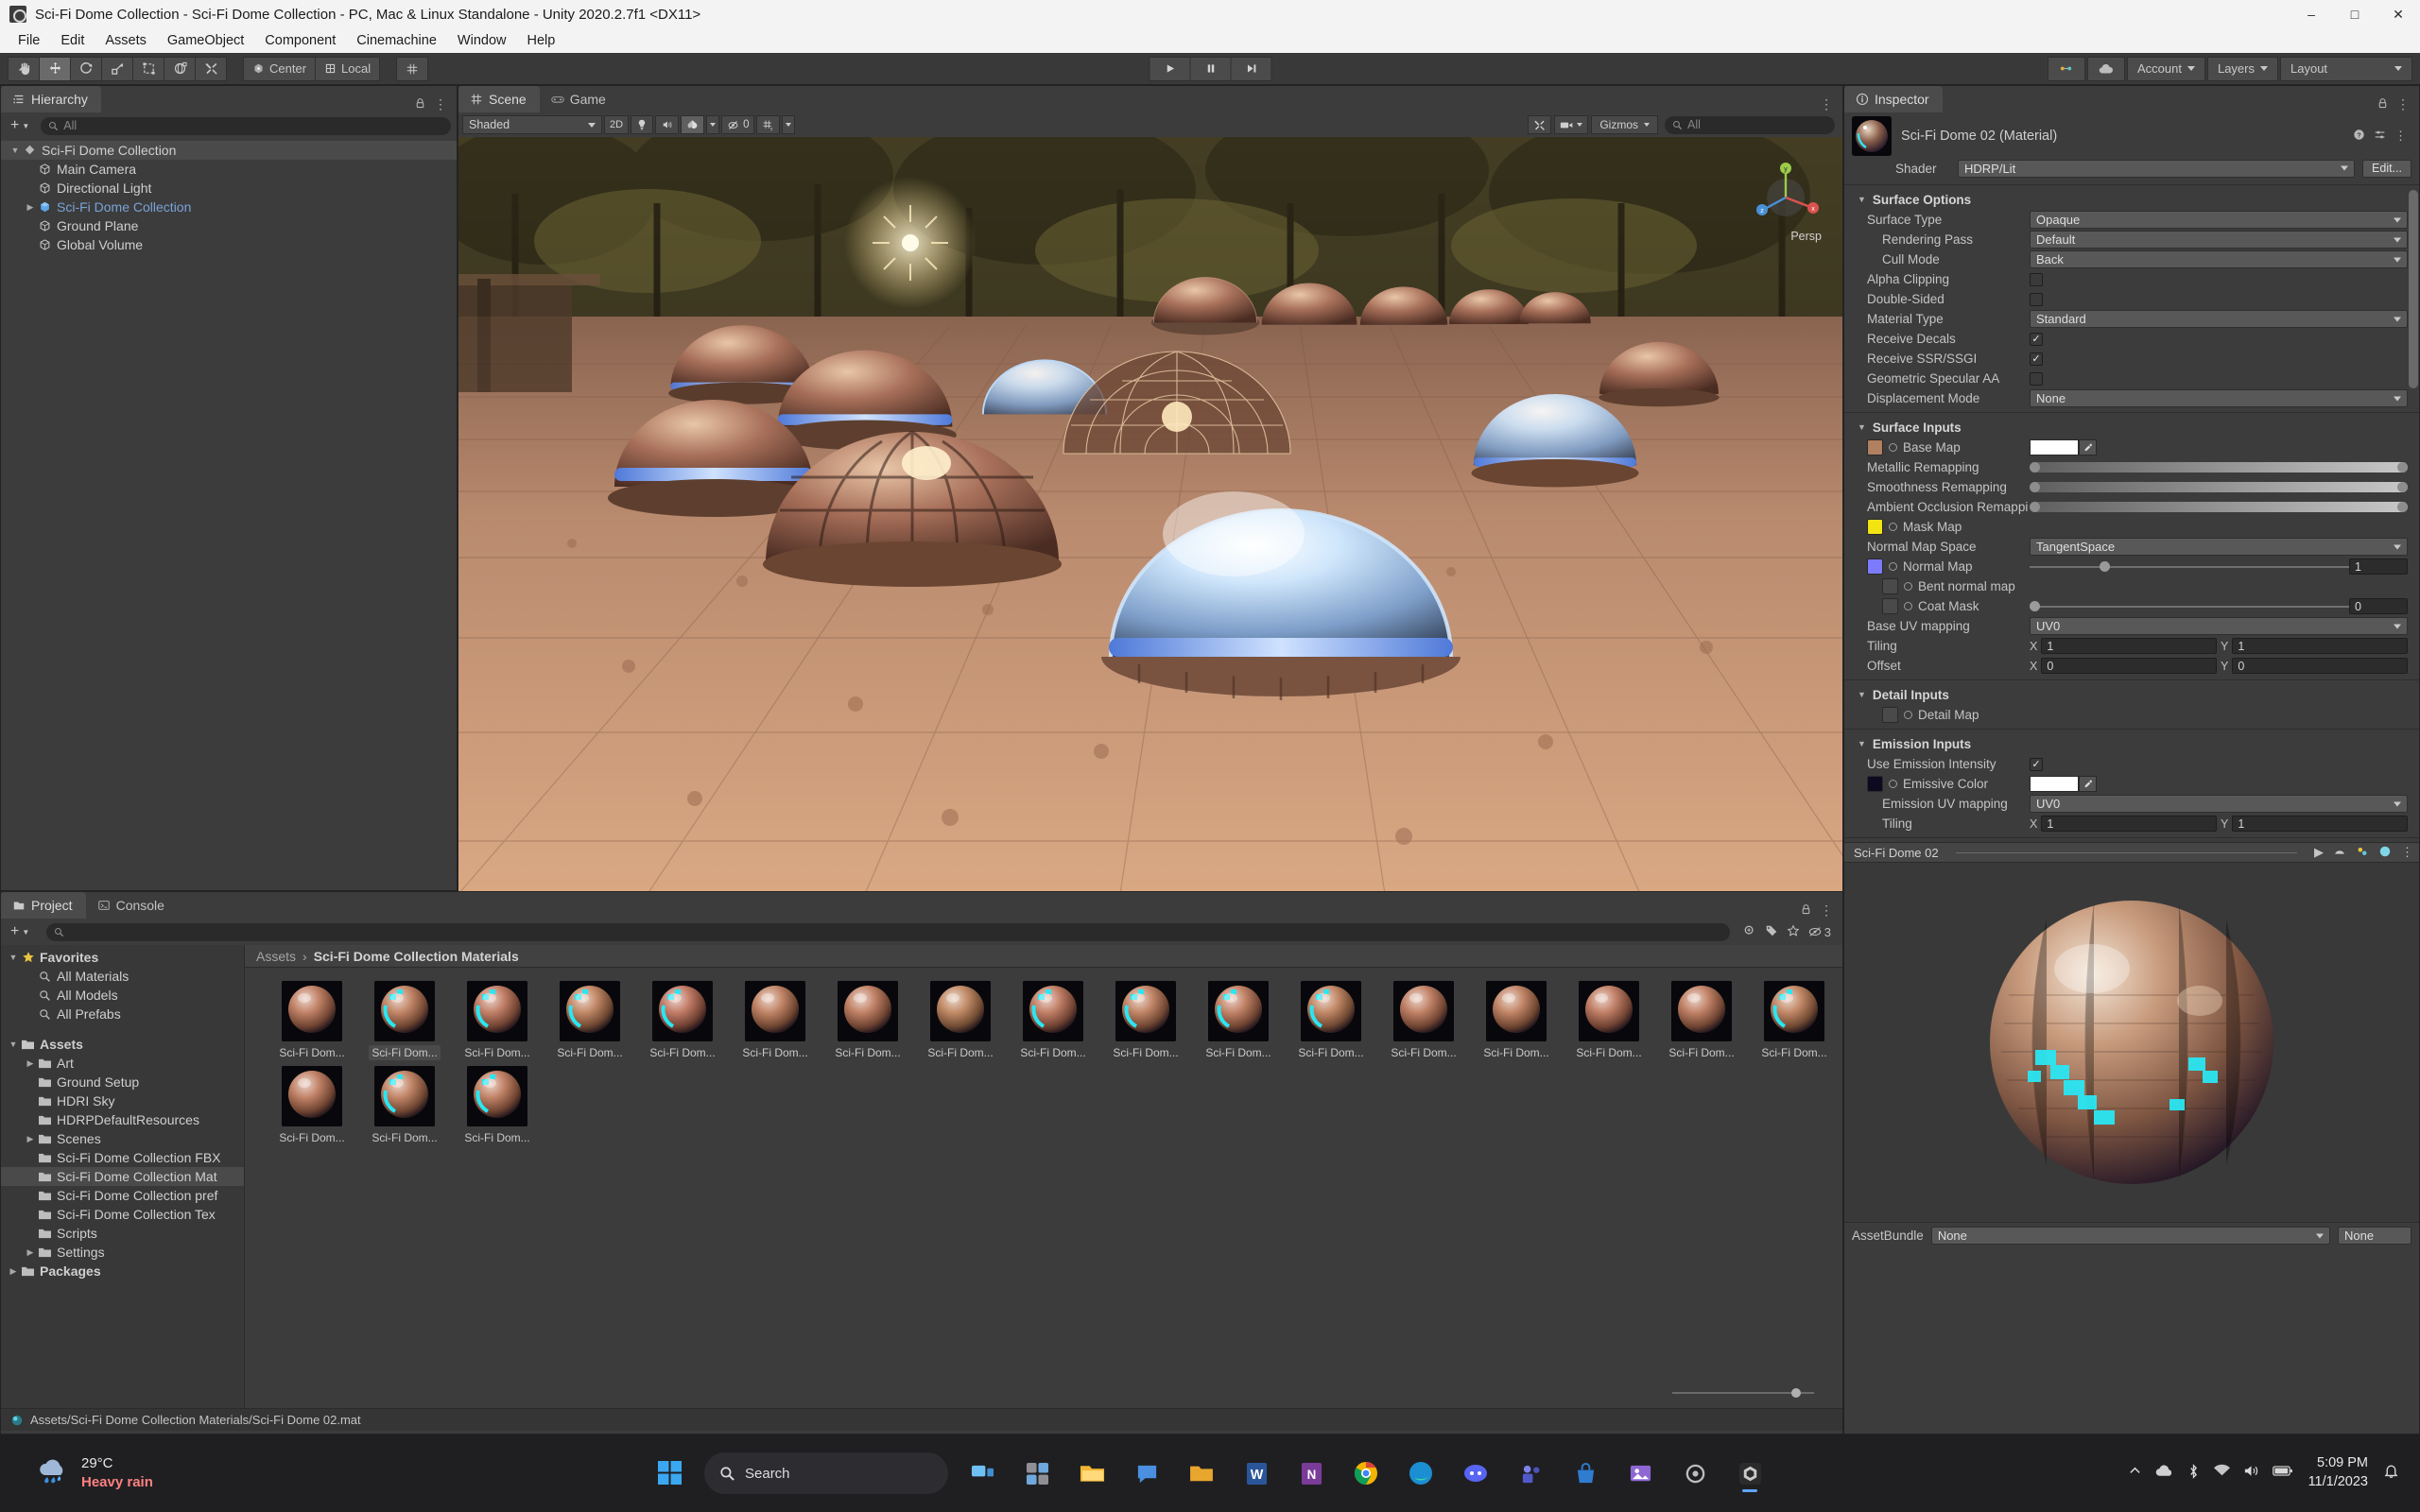 The width and height of the screenshot is (2420, 1512). What do you see at coordinates (1366, 1473) in the screenshot?
I see `chrome-icon` at bounding box center [1366, 1473].